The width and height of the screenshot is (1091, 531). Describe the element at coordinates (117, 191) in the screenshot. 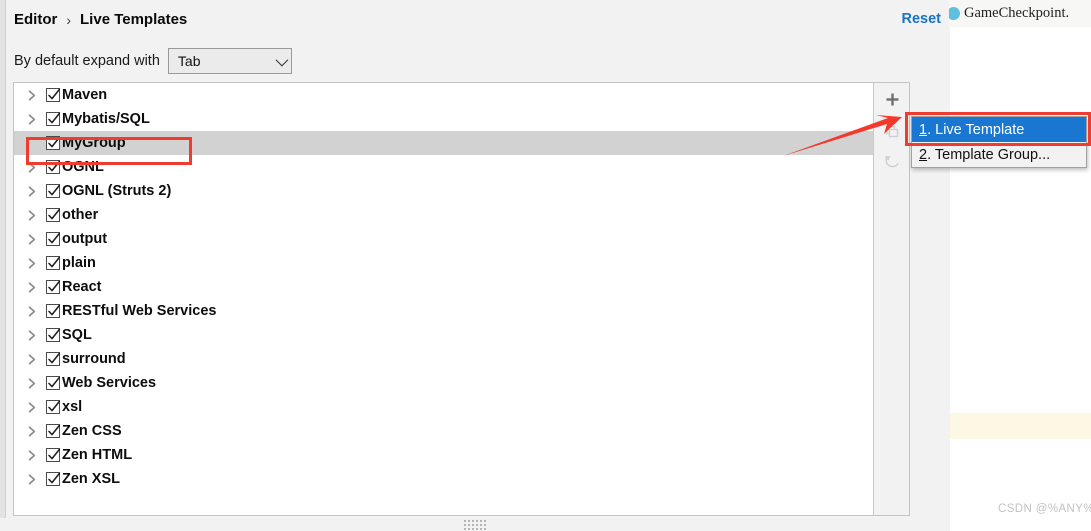

I see `tree-row-label: OGNL (Struts 2)` at that location.